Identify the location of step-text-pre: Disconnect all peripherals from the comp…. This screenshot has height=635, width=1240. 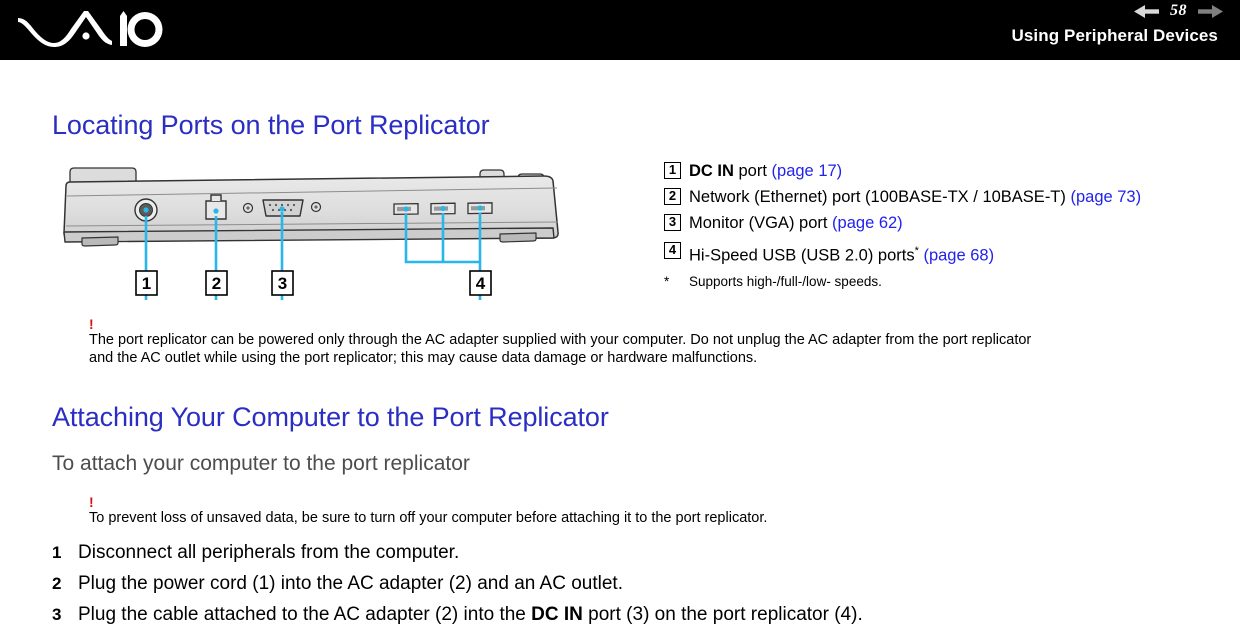
(269, 552).